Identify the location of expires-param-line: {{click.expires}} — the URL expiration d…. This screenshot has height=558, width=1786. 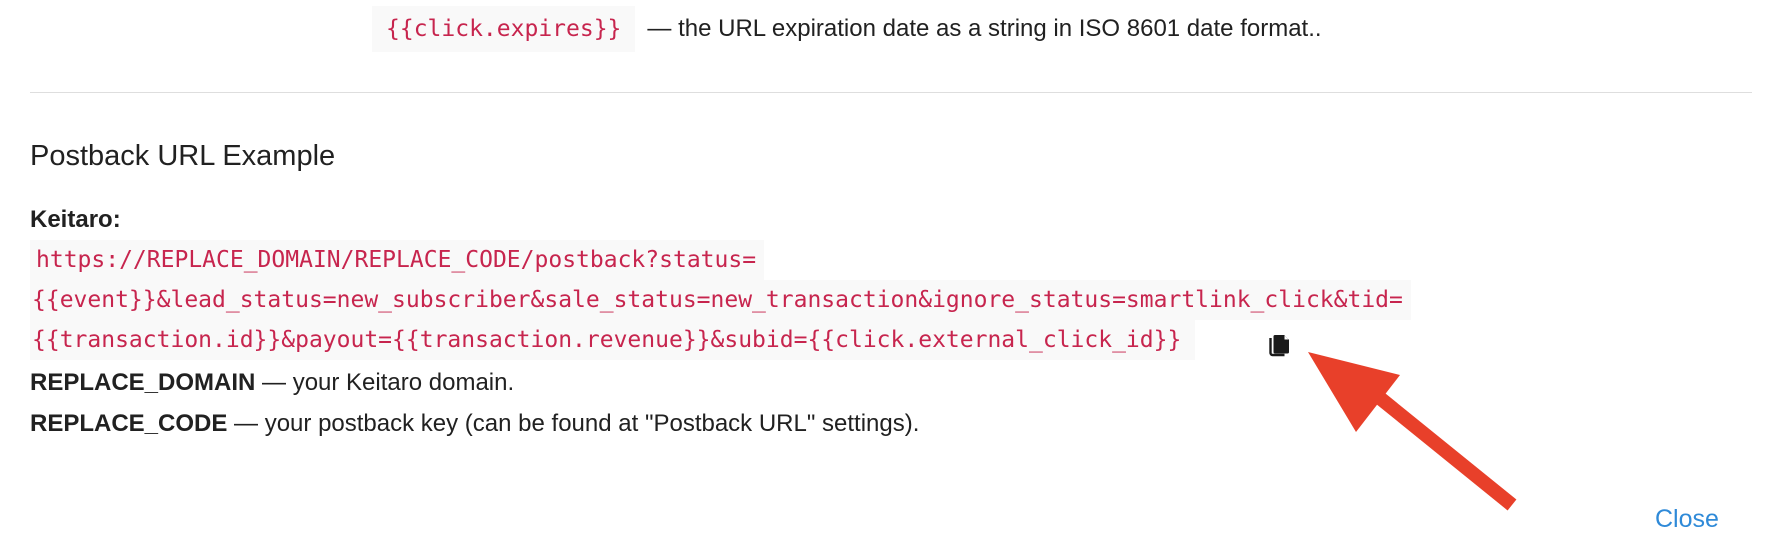
(847, 29).